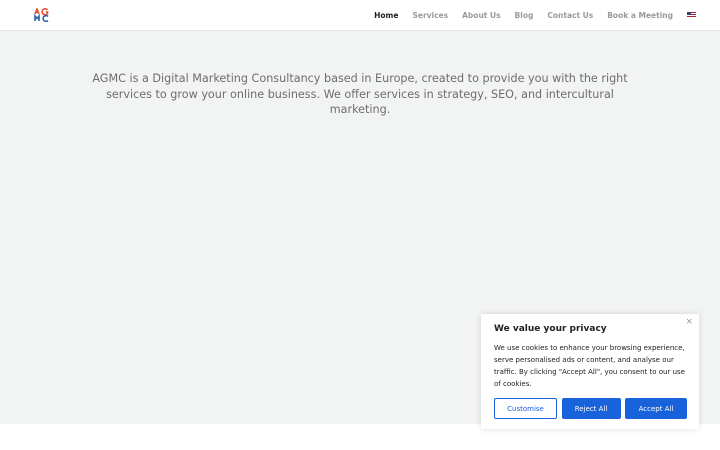  Describe the element at coordinates (525, 408) in the screenshot. I see `customise-button: Customise` at that location.